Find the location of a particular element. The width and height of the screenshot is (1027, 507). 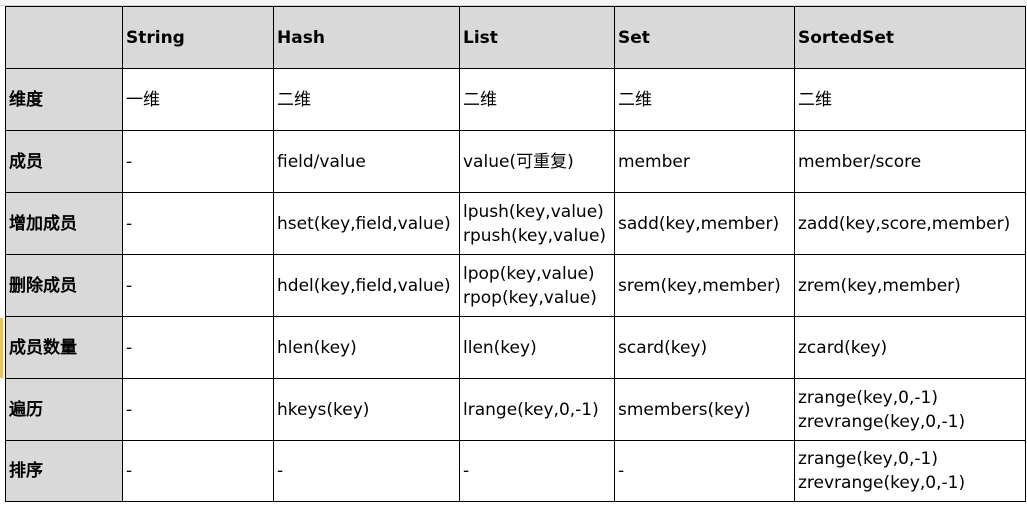

row-label: 增加成员 is located at coordinates (64, 223).